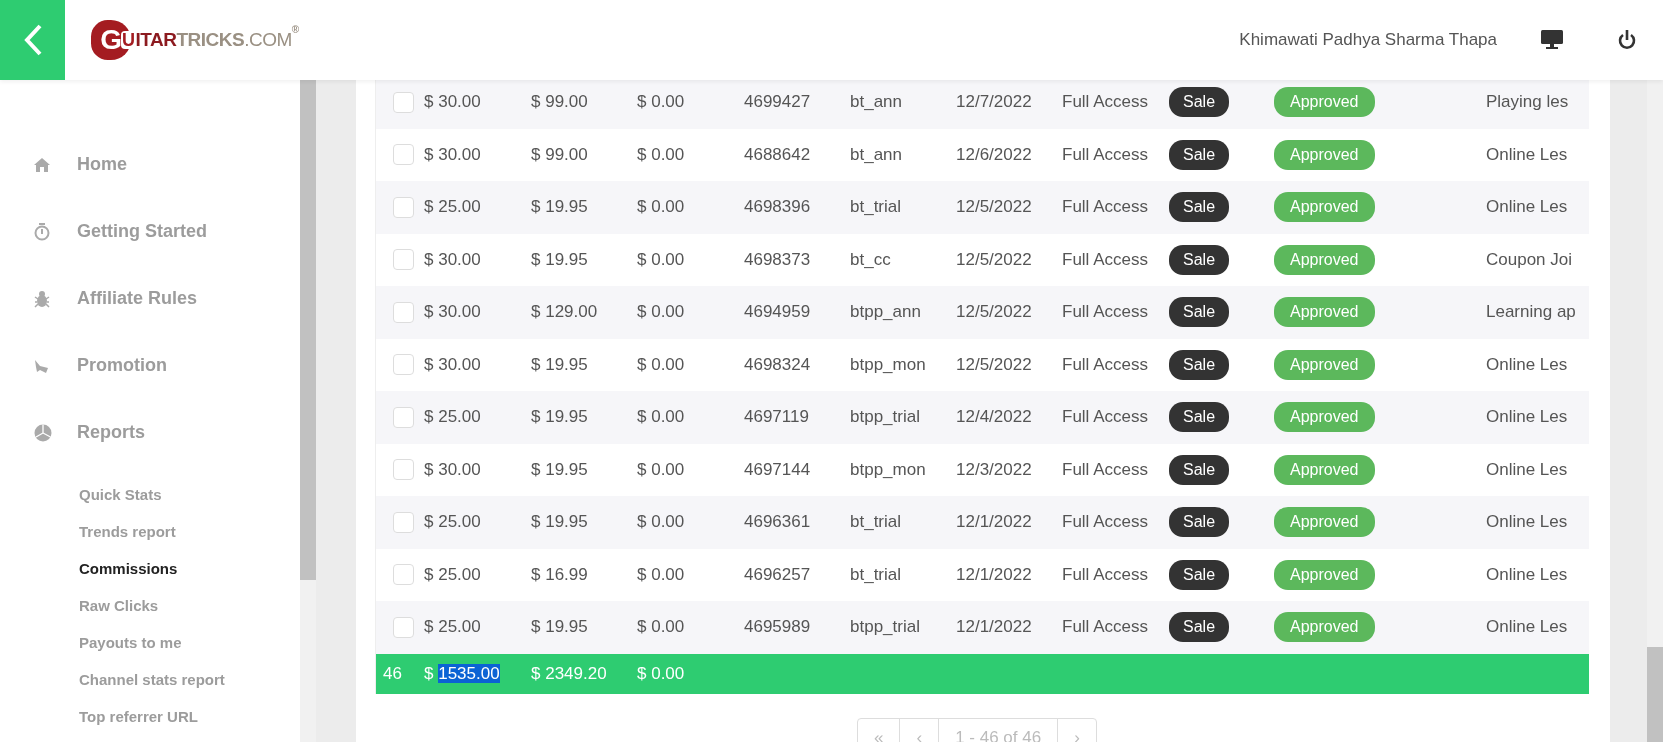 The height and width of the screenshot is (742, 1663). Describe the element at coordinates (120, 494) in the screenshot. I see `submenu-link: Quick Stats` at that location.